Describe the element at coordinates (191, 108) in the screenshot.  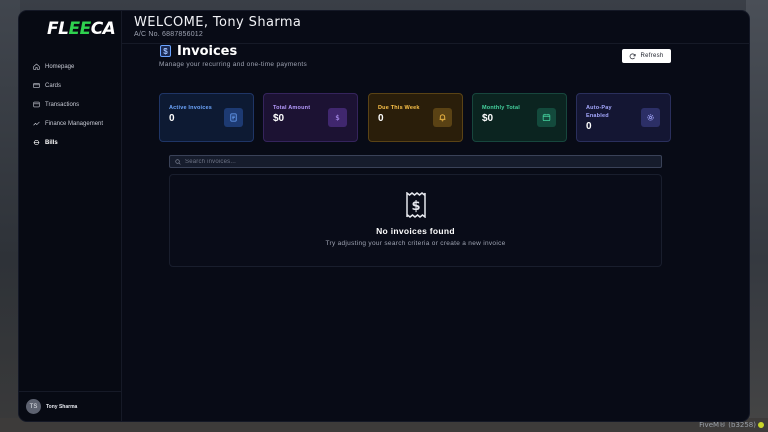
I see `stat-label: Active Invoices` at that location.